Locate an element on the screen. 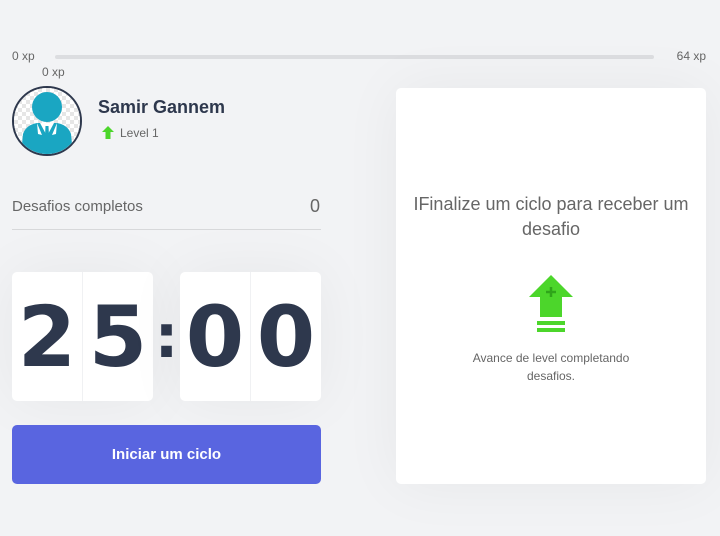  xp-current-label: 0 xp is located at coordinates (53, 72).